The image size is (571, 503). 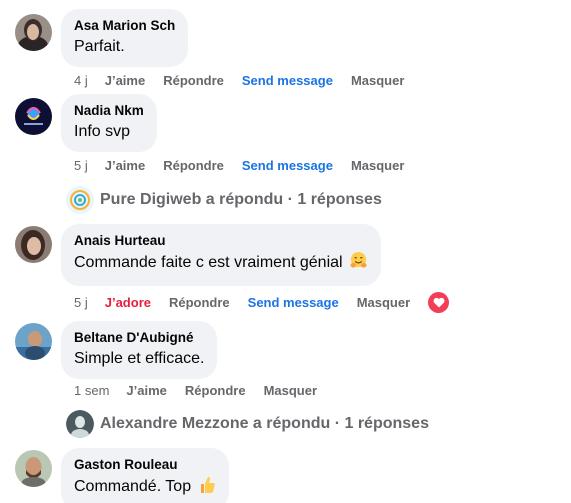 I want to click on comment-author: Anais Hurteau, so click(x=221, y=240).